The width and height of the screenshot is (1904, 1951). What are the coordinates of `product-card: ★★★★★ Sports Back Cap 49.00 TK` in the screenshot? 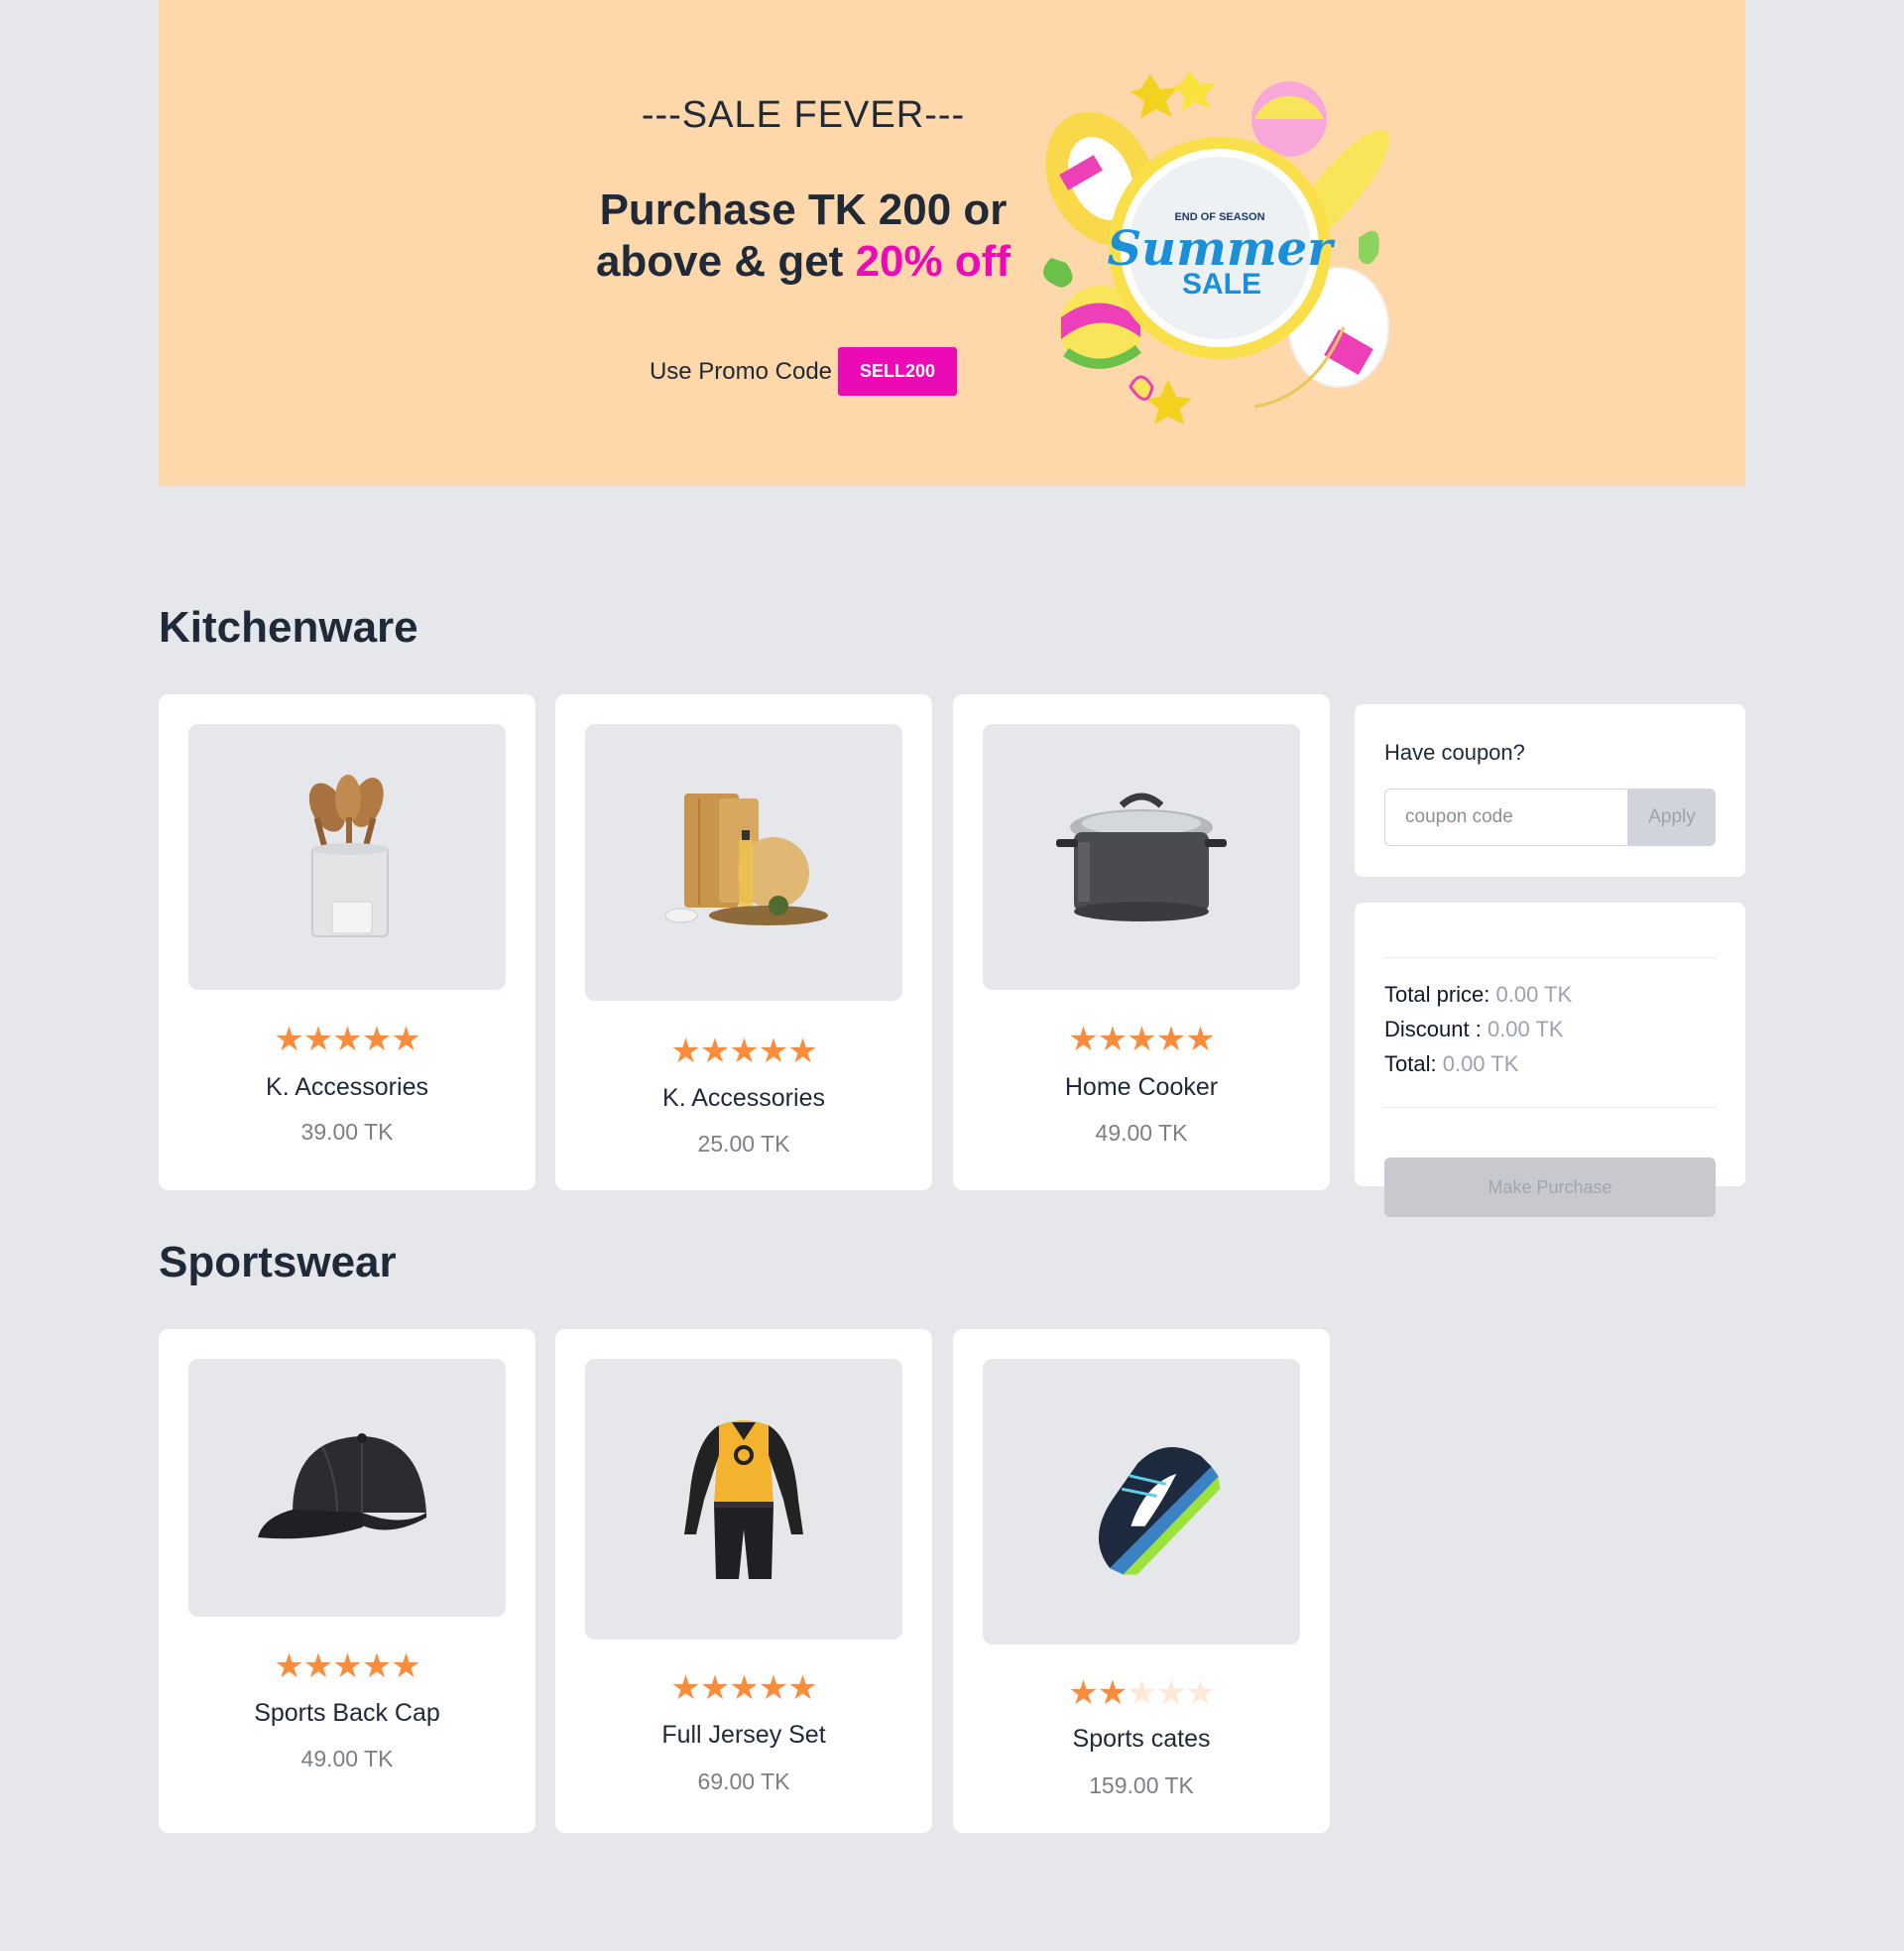 It's located at (347, 1581).